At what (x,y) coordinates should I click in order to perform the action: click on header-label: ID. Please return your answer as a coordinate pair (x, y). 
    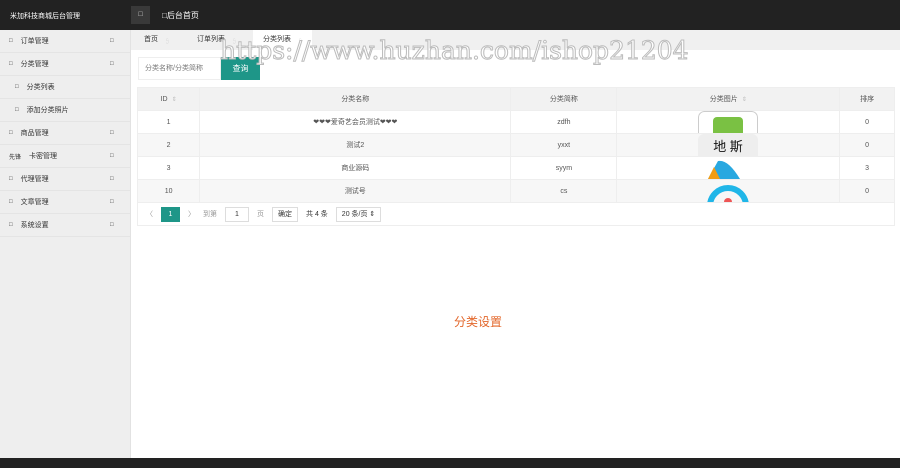
    Looking at the image, I should click on (164, 99).